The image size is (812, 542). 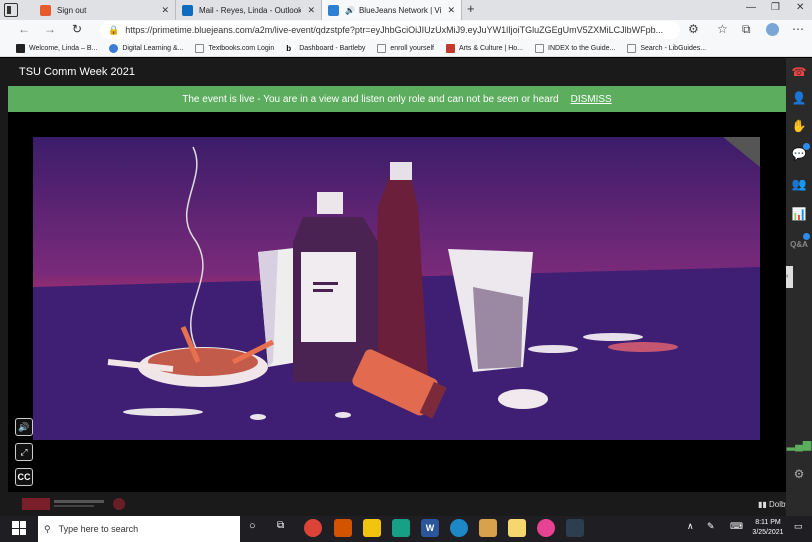 What do you see at coordinates (751, 7) in the screenshot?
I see `minimize-button: —` at bounding box center [751, 7].